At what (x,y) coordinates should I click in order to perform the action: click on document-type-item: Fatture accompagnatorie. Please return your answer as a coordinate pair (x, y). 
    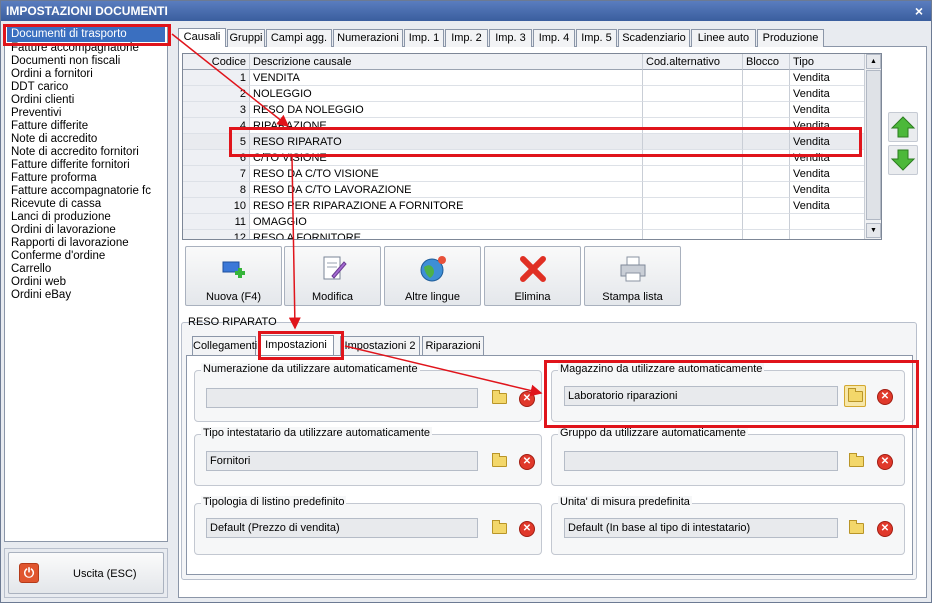
    Looking at the image, I should click on (86, 48).